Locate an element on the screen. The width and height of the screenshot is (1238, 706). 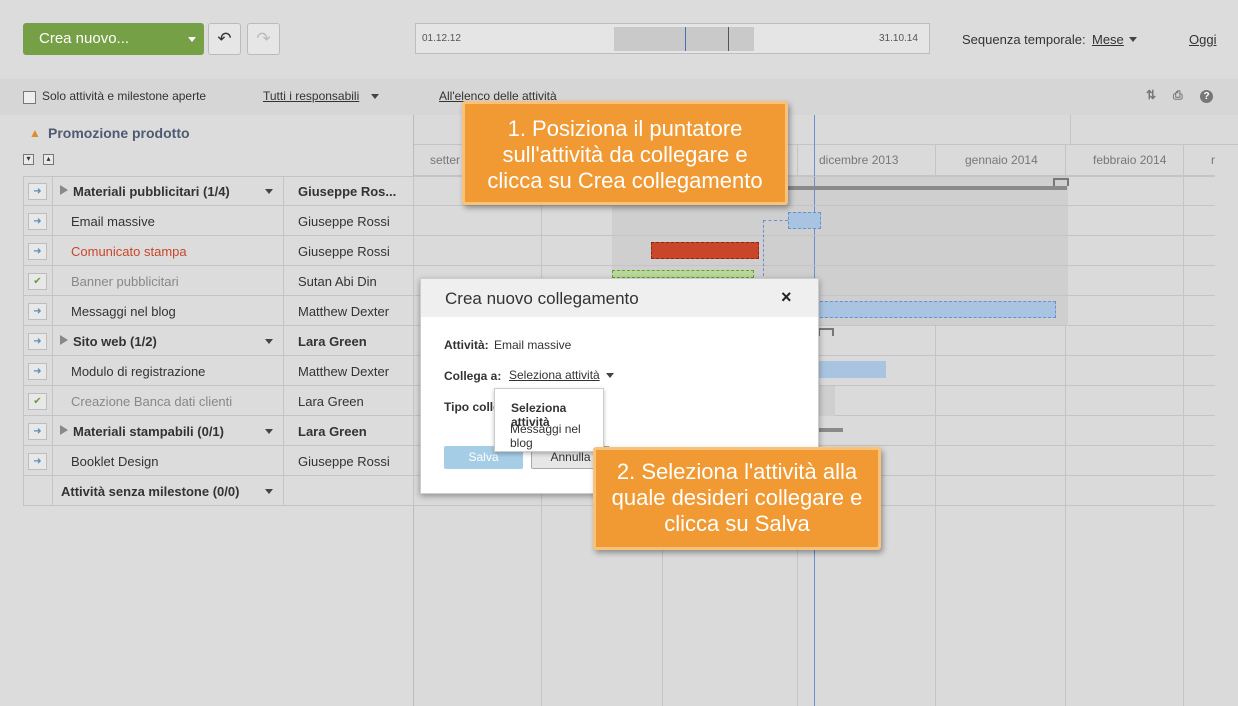
timeline-today-marker is located at coordinates (685, 39).